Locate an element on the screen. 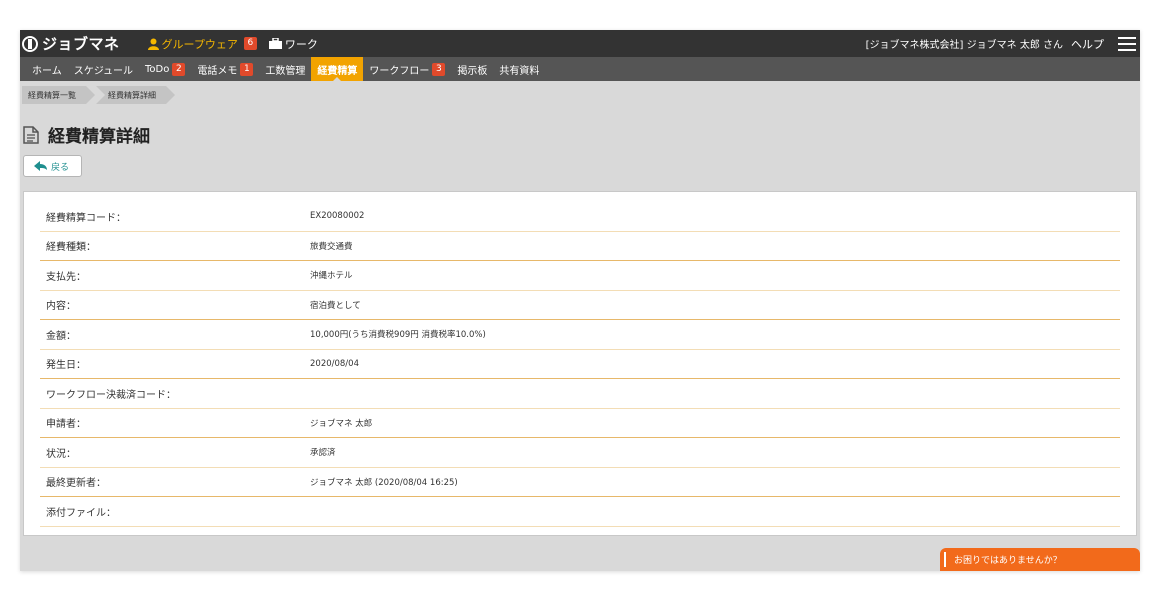  nav-label: スケジュール is located at coordinates (103, 71).